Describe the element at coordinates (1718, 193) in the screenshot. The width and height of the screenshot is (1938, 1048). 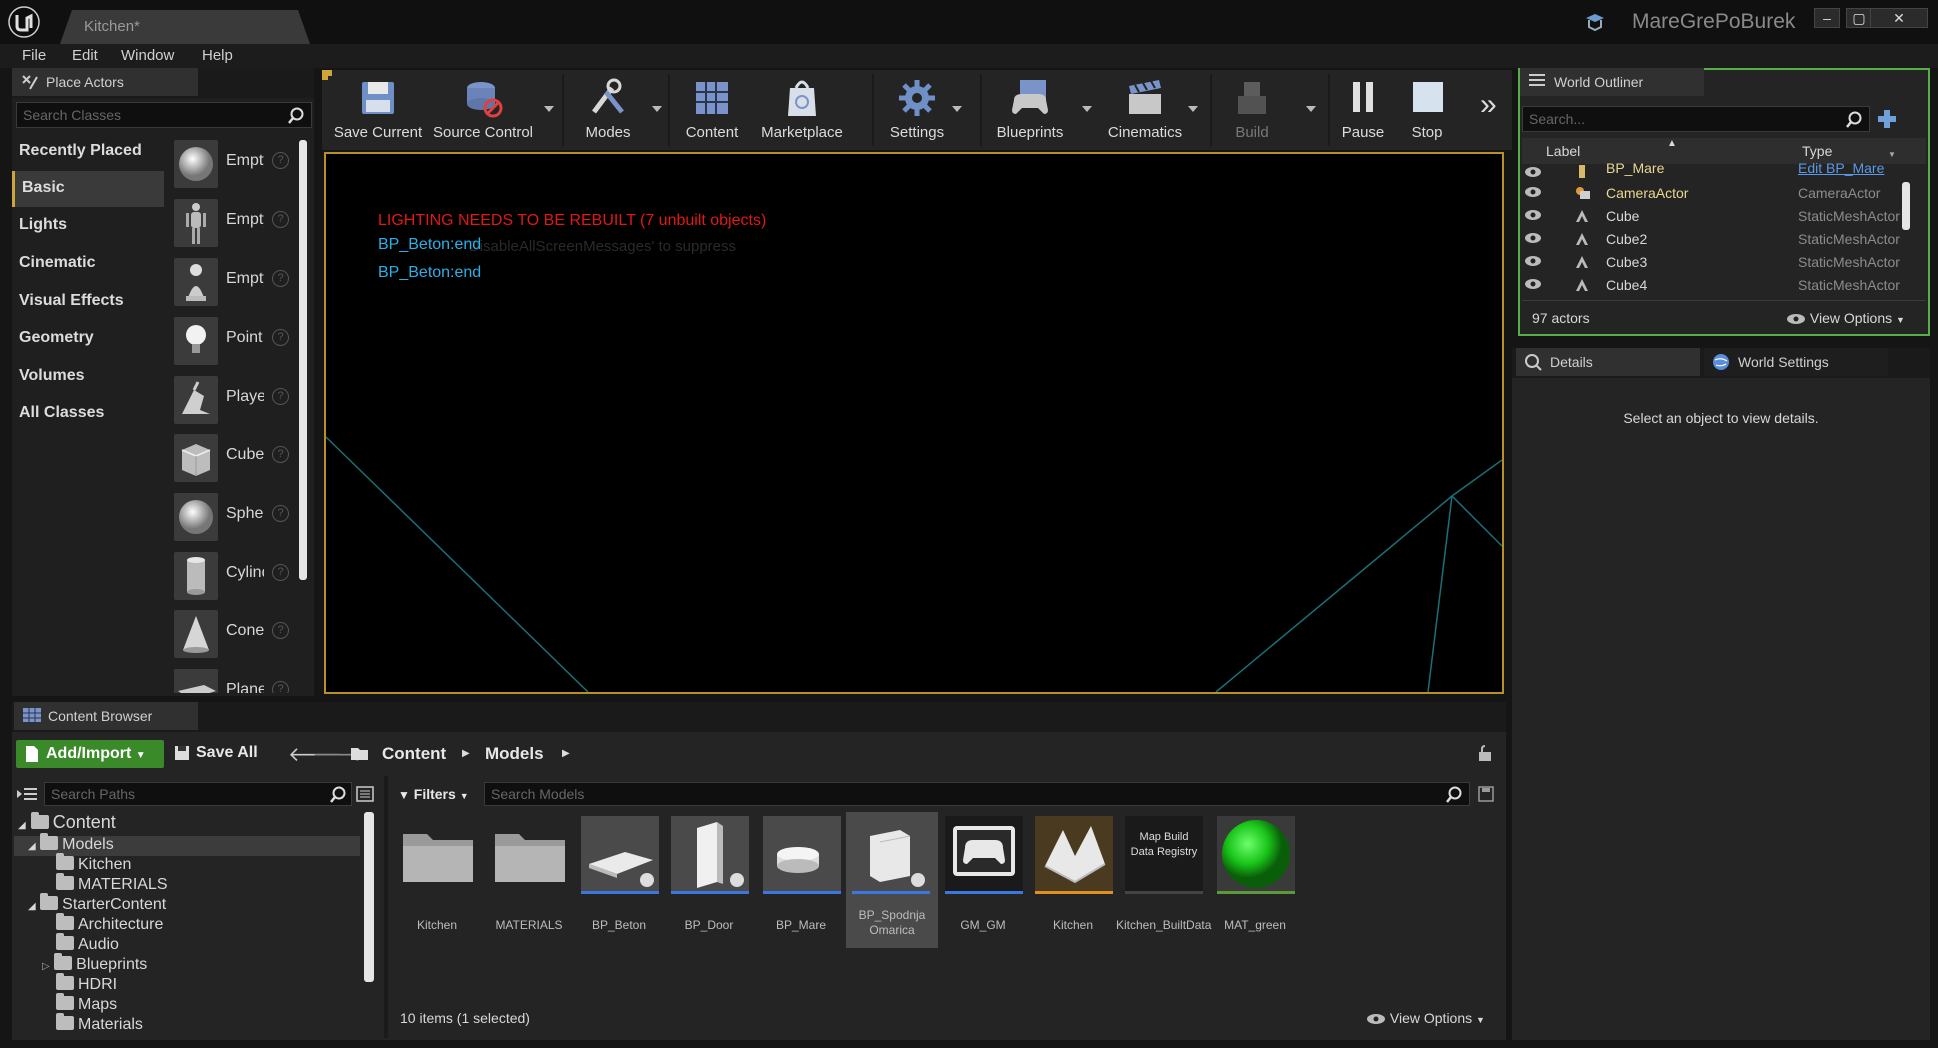
I see `outliner-row: CameraActor CameraActor` at that location.